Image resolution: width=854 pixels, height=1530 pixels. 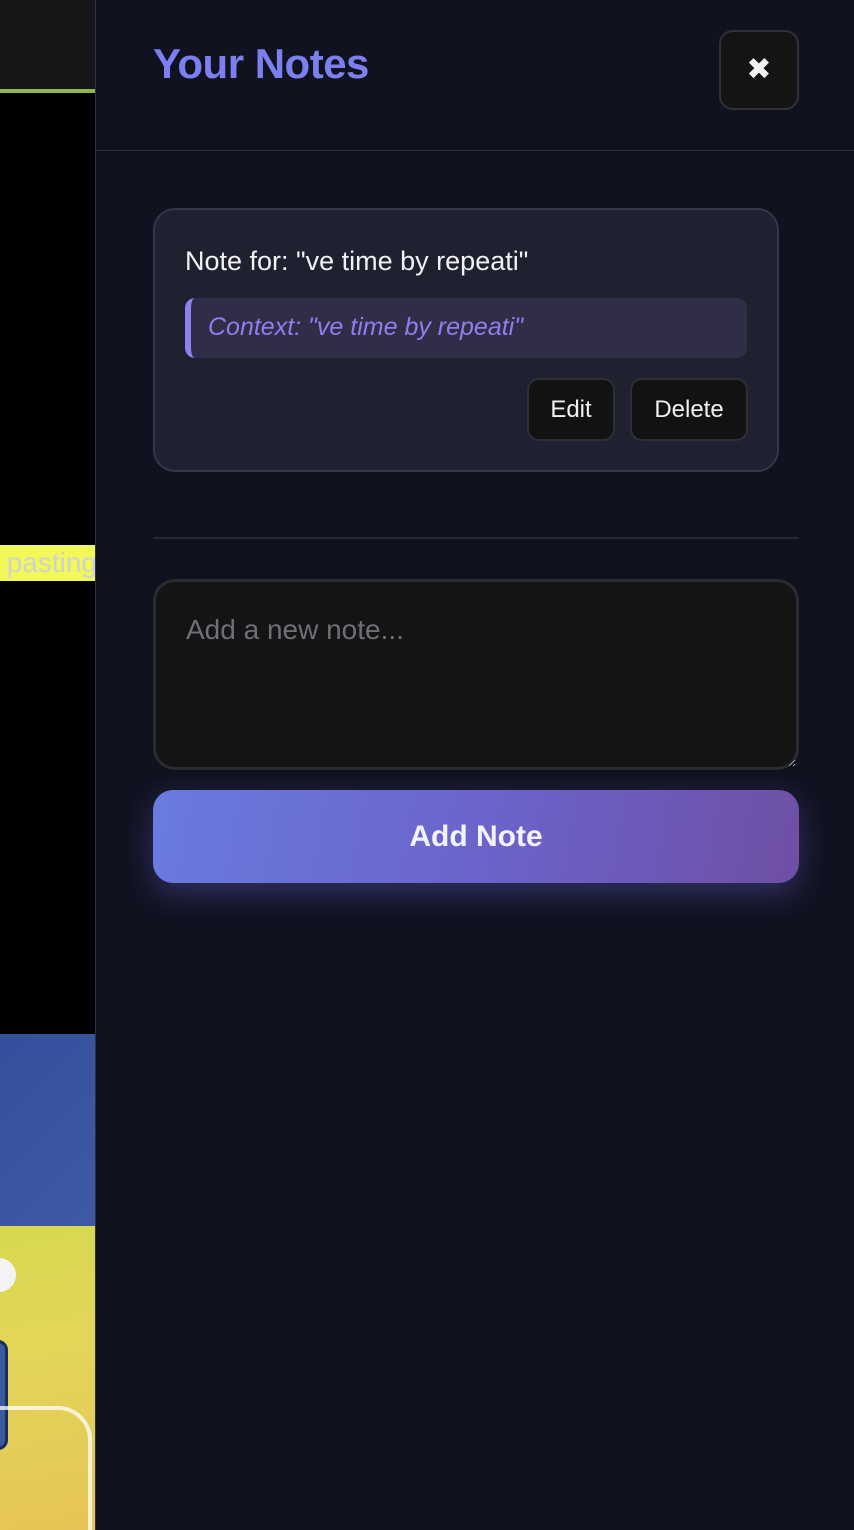 I want to click on background-progress-bar, so click(x=47, y=91).